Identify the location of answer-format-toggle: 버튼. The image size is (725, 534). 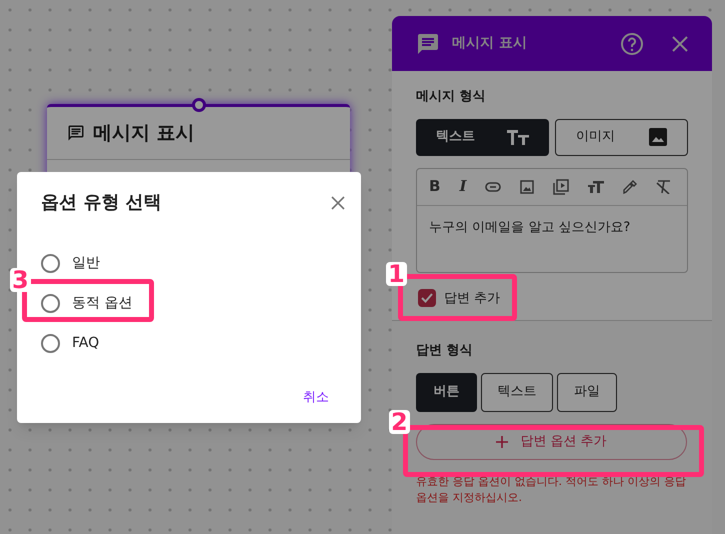
(446, 392).